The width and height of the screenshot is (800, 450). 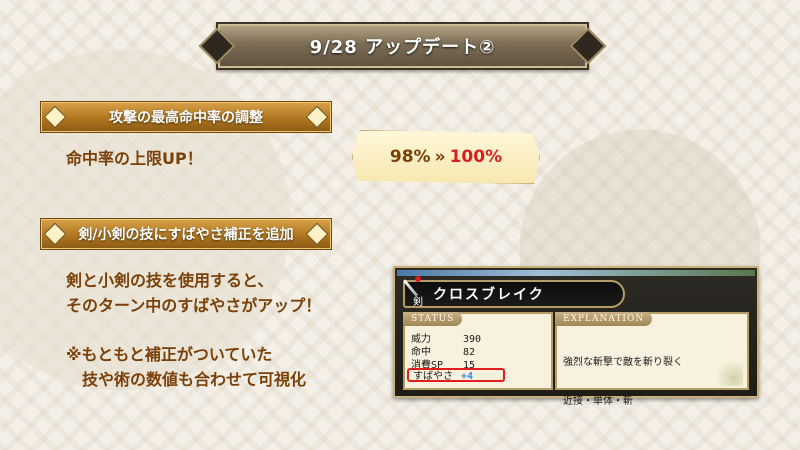 What do you see at coordinates (467, 376) in the screenshot?
I see `agility-value: +4` at bounding box center [467, 376].